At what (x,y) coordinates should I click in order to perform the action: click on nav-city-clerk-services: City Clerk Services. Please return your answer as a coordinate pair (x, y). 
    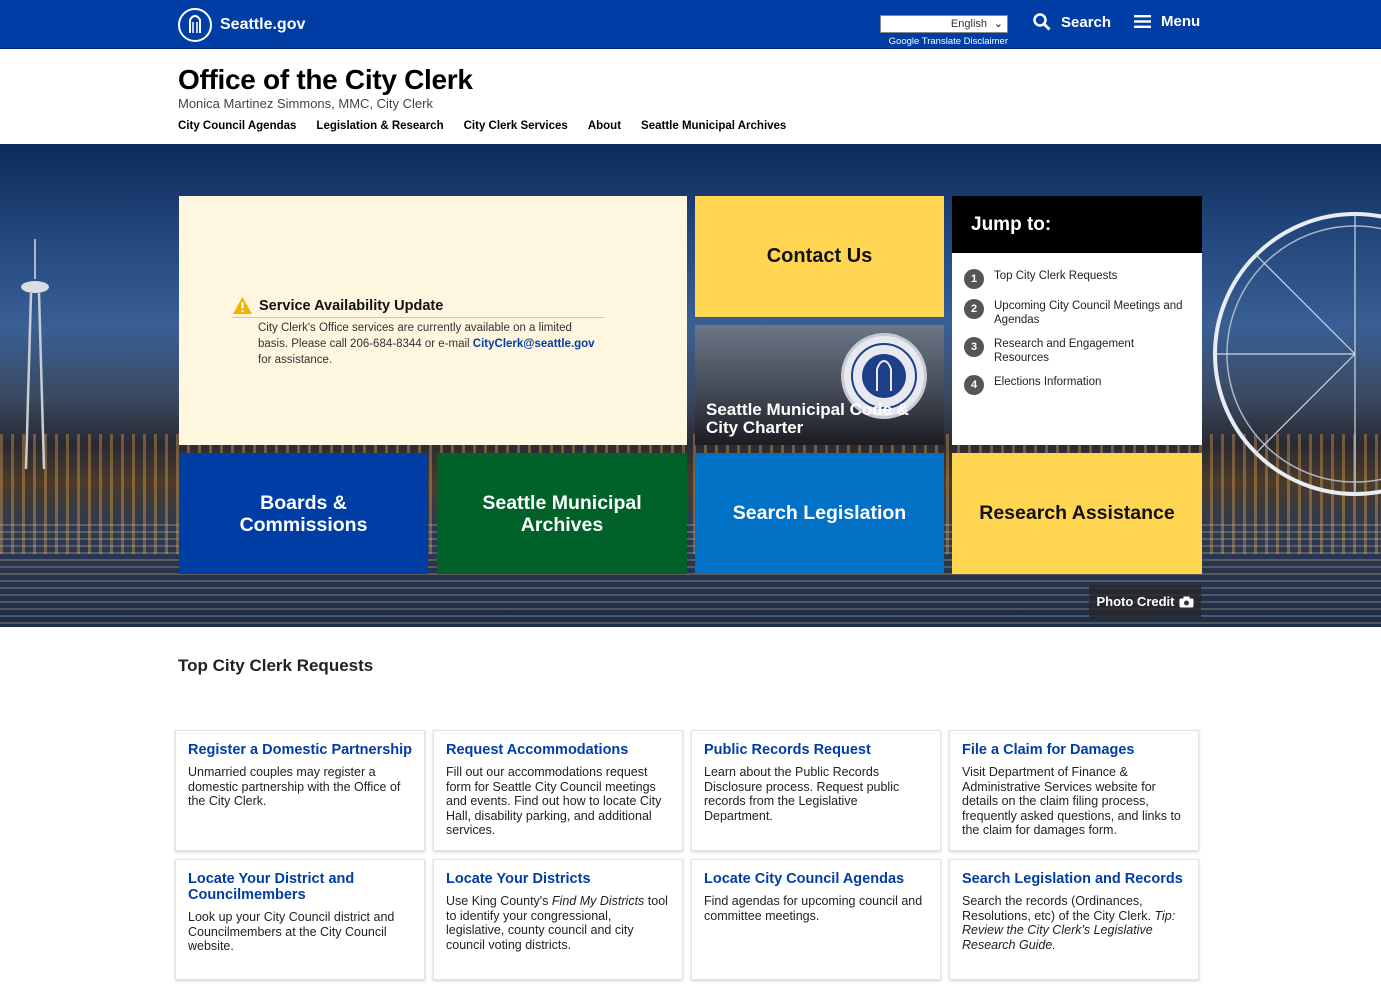
    Looking at the image, I should click on (516, 126).